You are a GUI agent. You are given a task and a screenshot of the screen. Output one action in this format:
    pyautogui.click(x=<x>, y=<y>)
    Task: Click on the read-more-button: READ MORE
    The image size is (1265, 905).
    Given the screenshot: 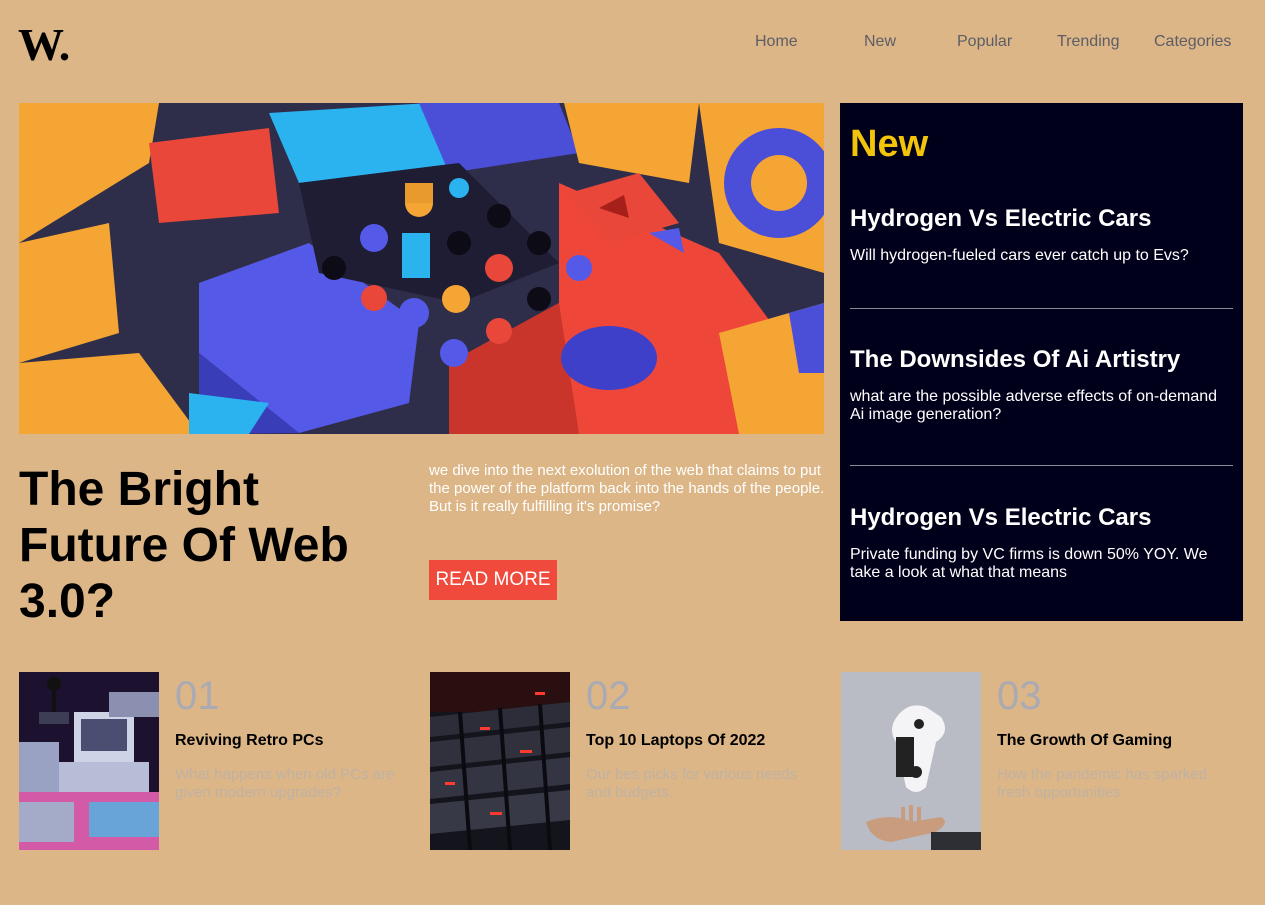 What is the action you would take?
    pyautogui.click(x=493, y=580)
    